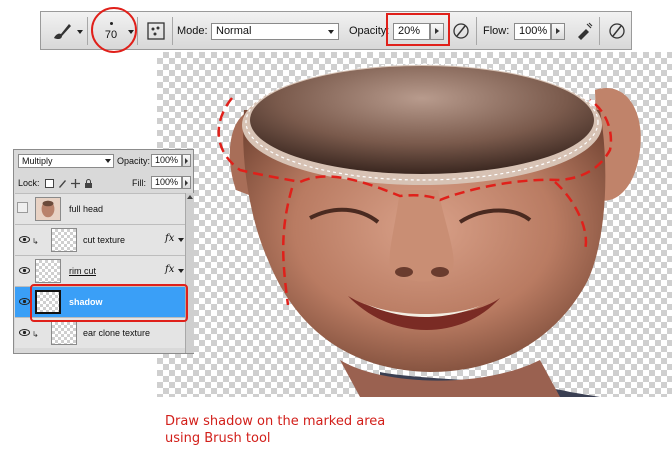 The height and width of the screenshot is (457, 672). What do you see at coordinates (82, 271) in the screenshot?
I see `layer-name: rim cut` at bounding box center [82, 271].